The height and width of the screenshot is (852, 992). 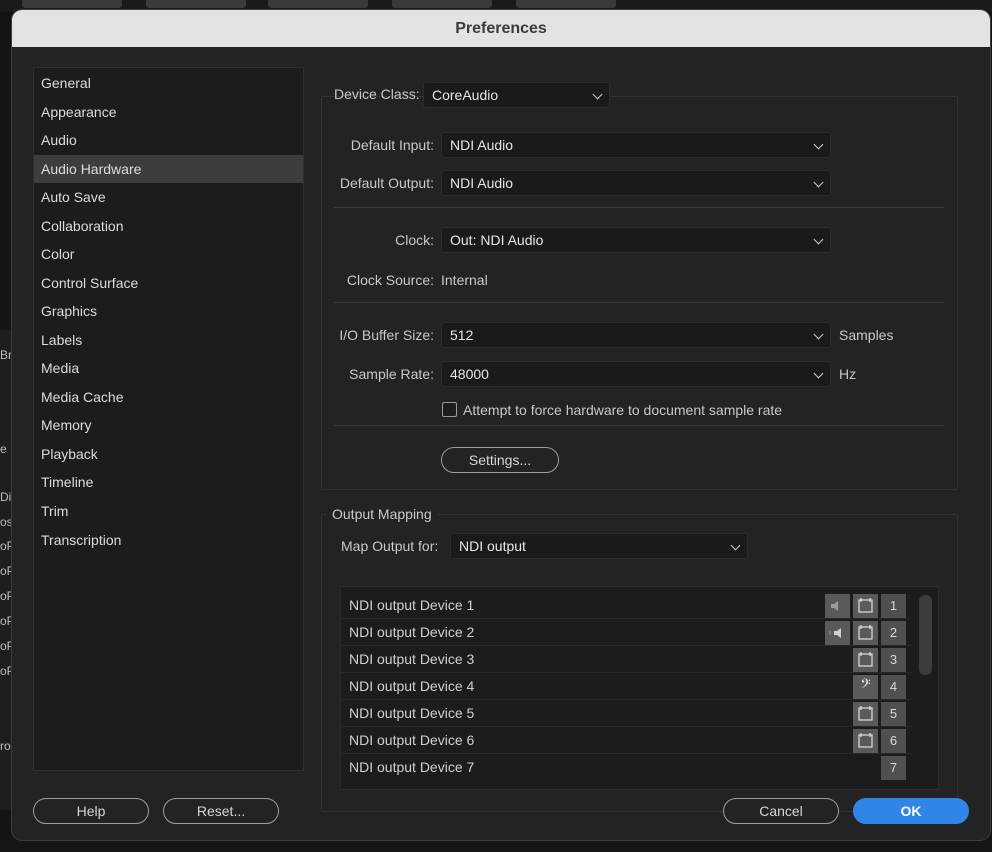 What do you see at coordinates (386, 335) in the screenshot?
I see `buffer-size-label: I/O Buffer Size:` at bounding box center [386, 335].